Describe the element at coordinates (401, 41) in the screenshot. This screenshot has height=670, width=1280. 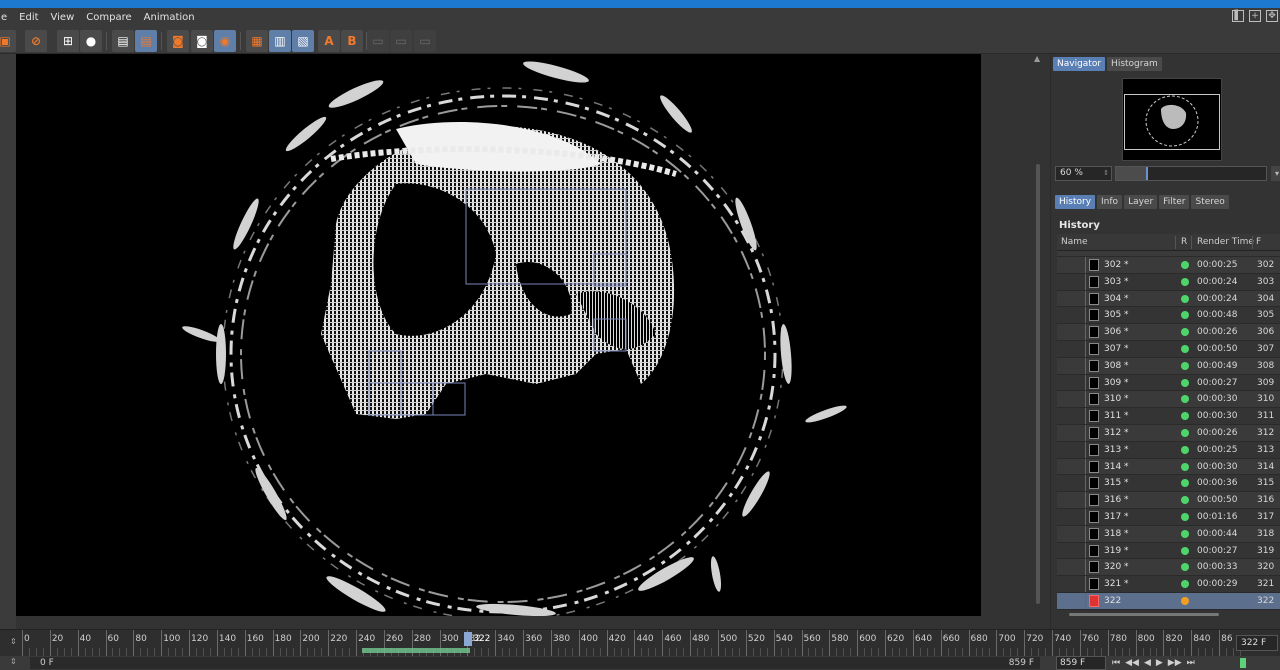
I see `fit-icon: ▭` at that location.